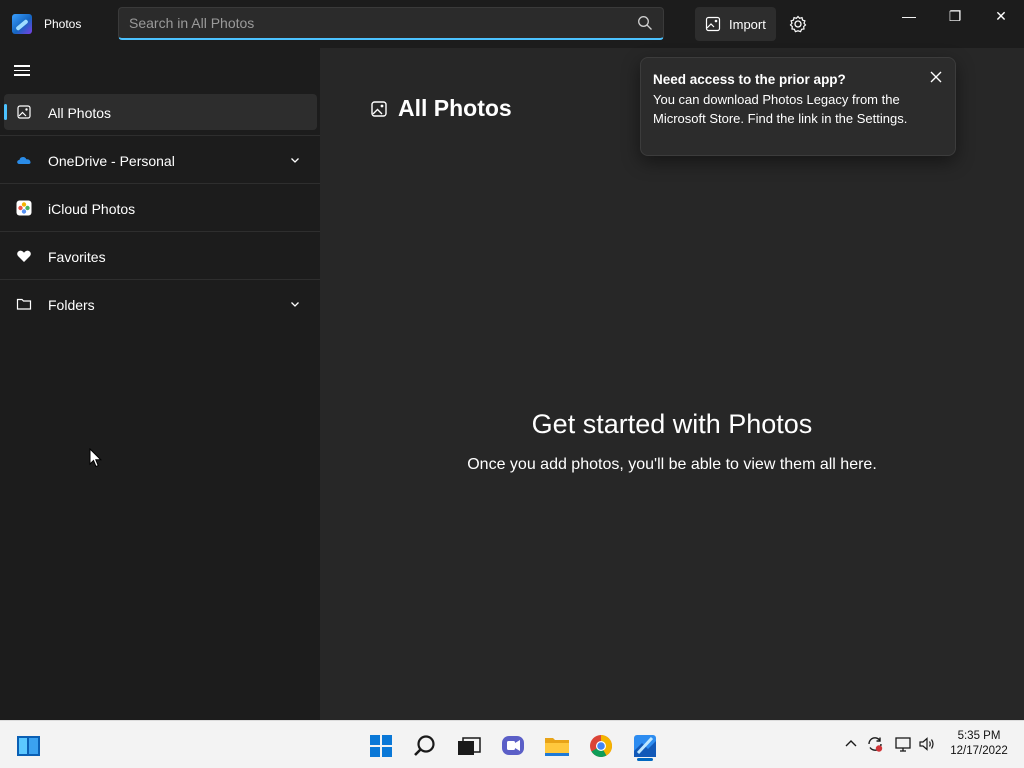 The height and width of the screenshot is (768, 1024). Describe the element at coordinates (381, 746) in the screenshot. I see `start-icon` at that location.